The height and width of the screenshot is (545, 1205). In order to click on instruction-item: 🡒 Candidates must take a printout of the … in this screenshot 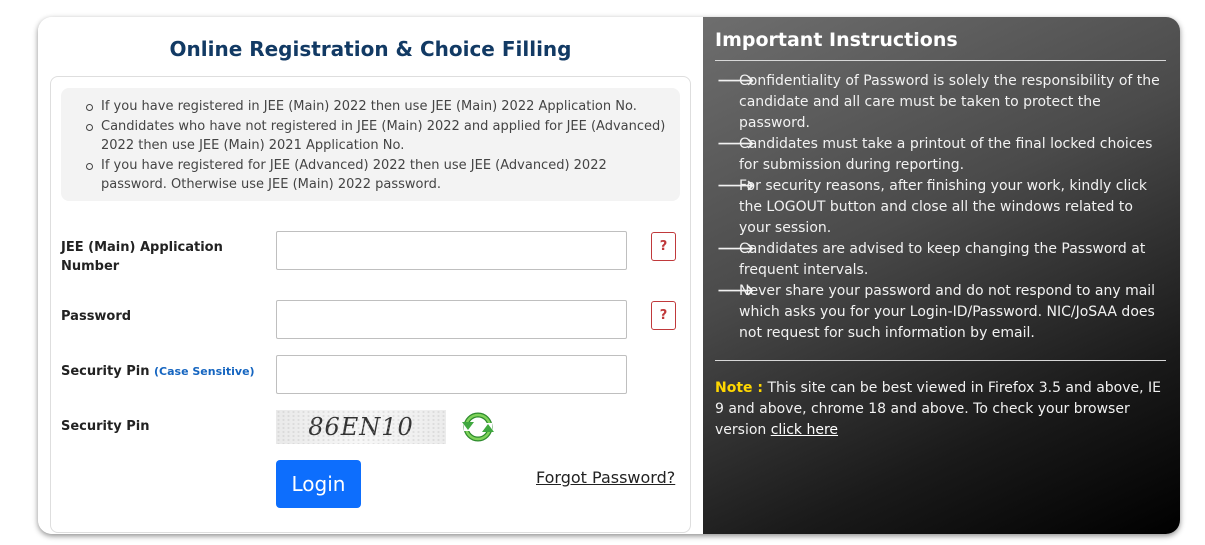, I will do `click(935, 154)`.